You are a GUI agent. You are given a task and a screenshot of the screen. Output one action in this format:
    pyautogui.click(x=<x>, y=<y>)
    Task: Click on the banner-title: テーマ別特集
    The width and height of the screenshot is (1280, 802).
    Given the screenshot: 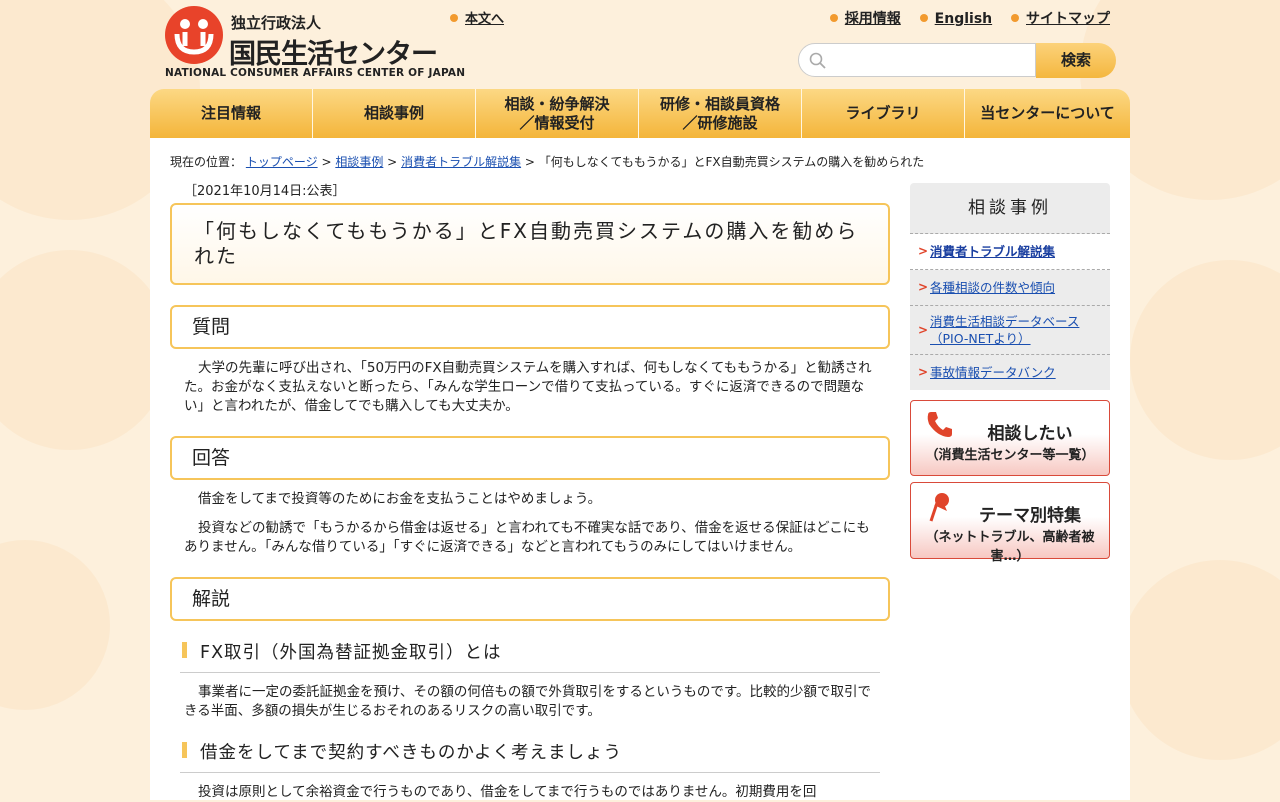 What is the action you would take?
    pyautogui.click(x=1030, y=516)
    